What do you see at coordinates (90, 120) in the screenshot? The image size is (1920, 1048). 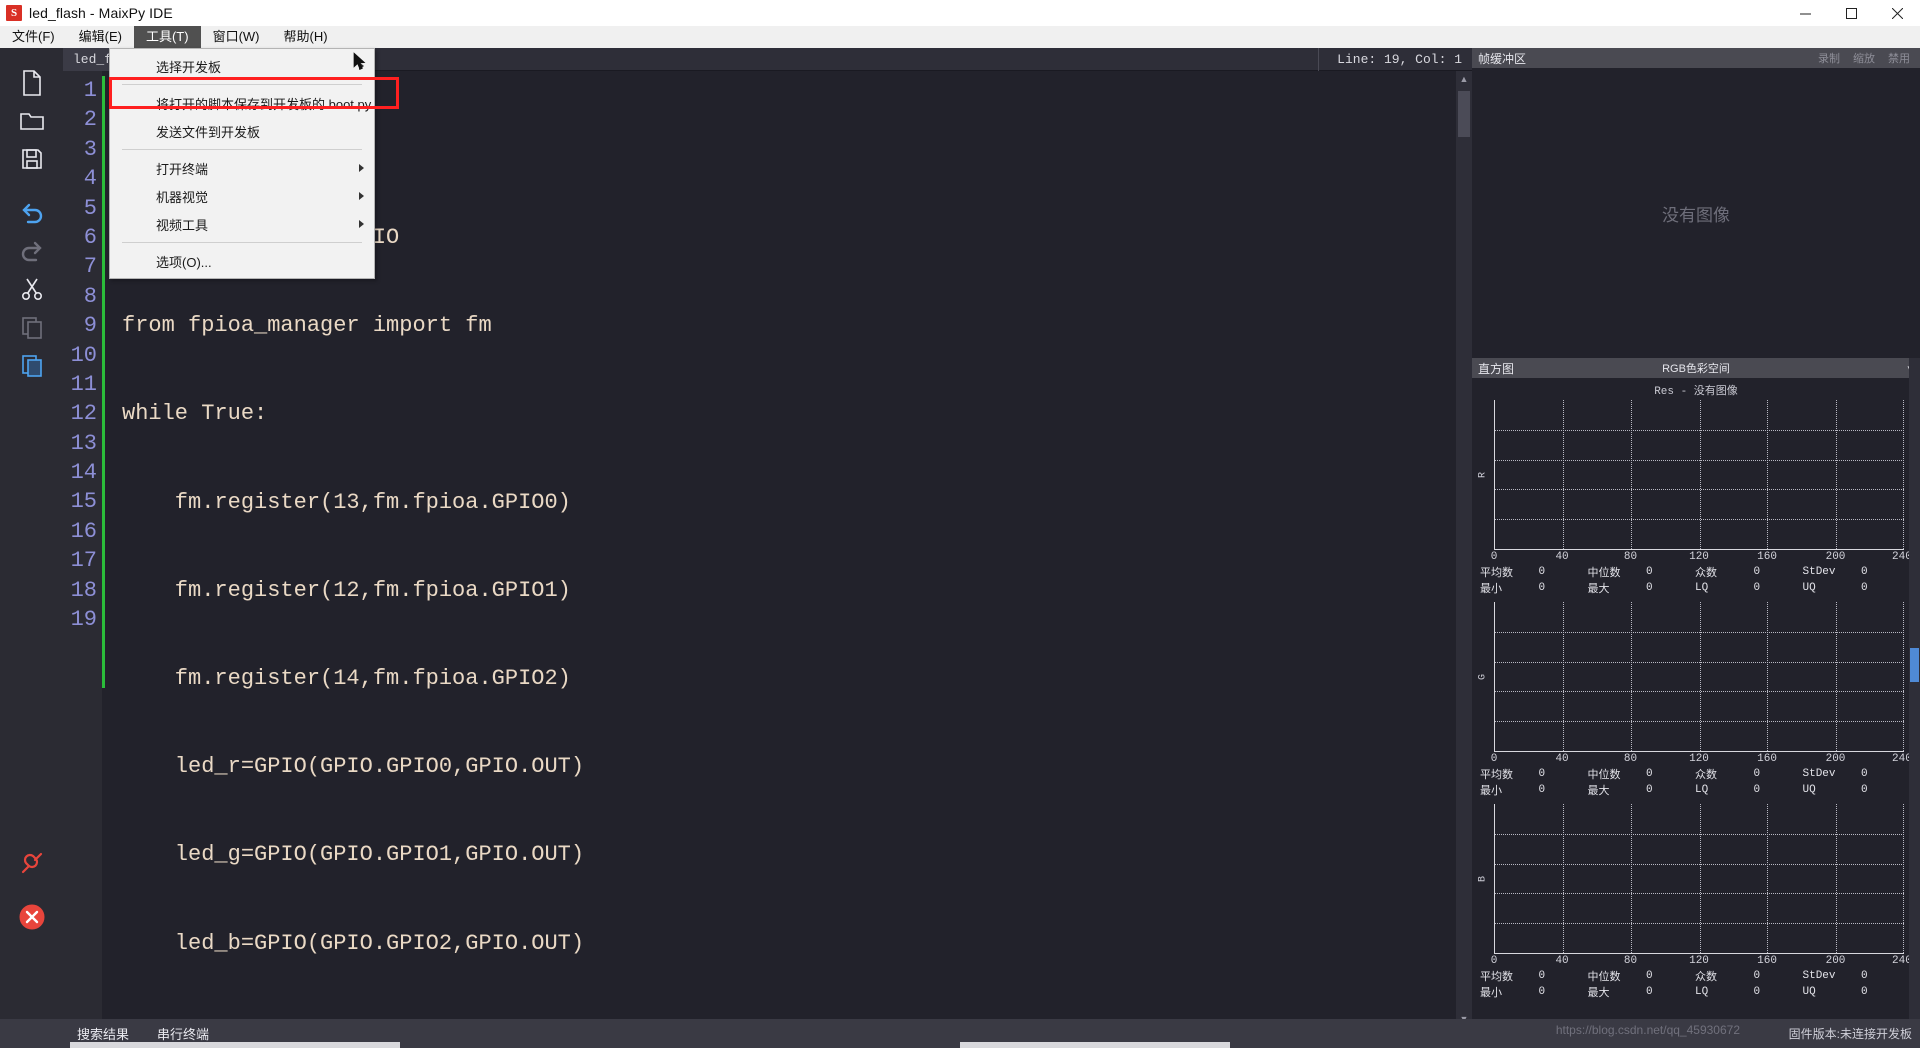 I see `line-number: 2` at bounding box center [90, 120].